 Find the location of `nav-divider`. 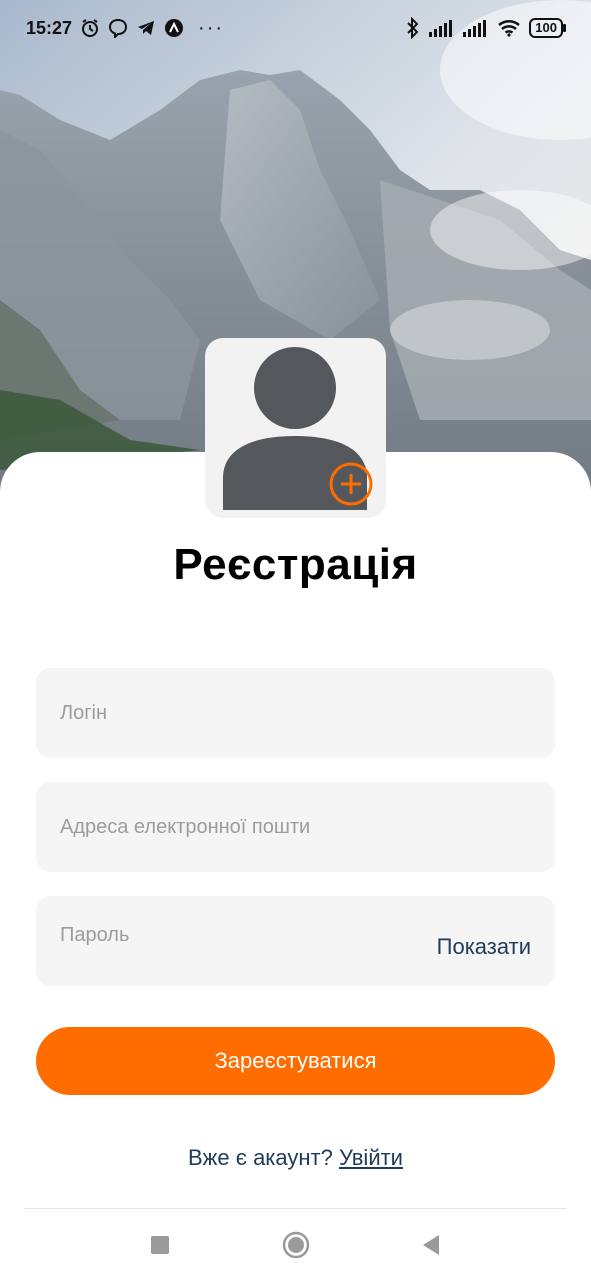

nav-divider is located at coordinates (295, 1208).